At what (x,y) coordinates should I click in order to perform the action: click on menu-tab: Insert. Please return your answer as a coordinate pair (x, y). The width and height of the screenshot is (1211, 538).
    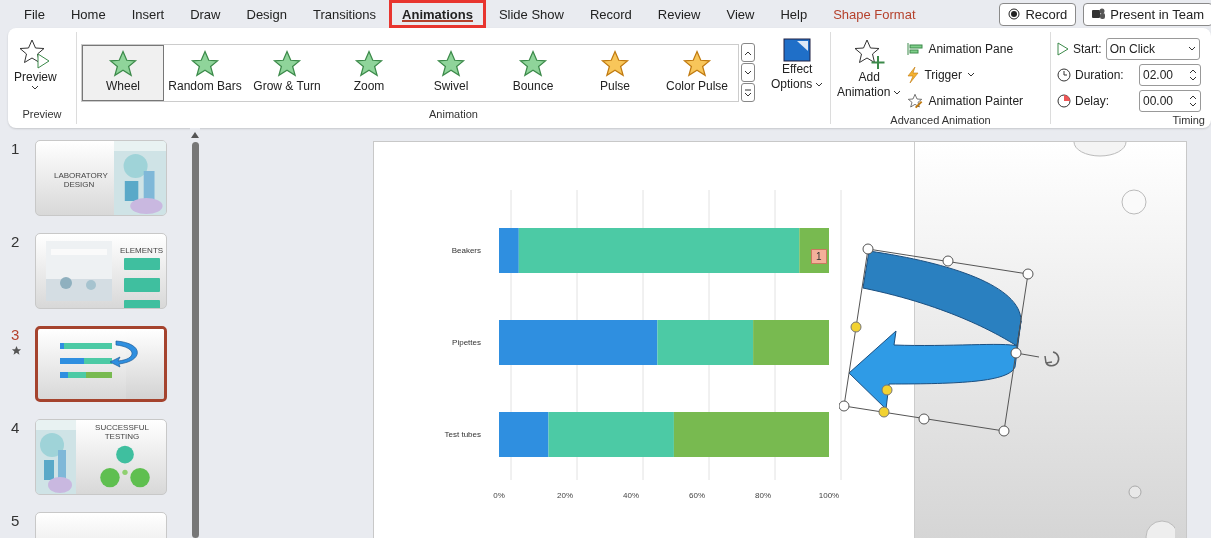
    Looking at the image, I should click on (148, 14).